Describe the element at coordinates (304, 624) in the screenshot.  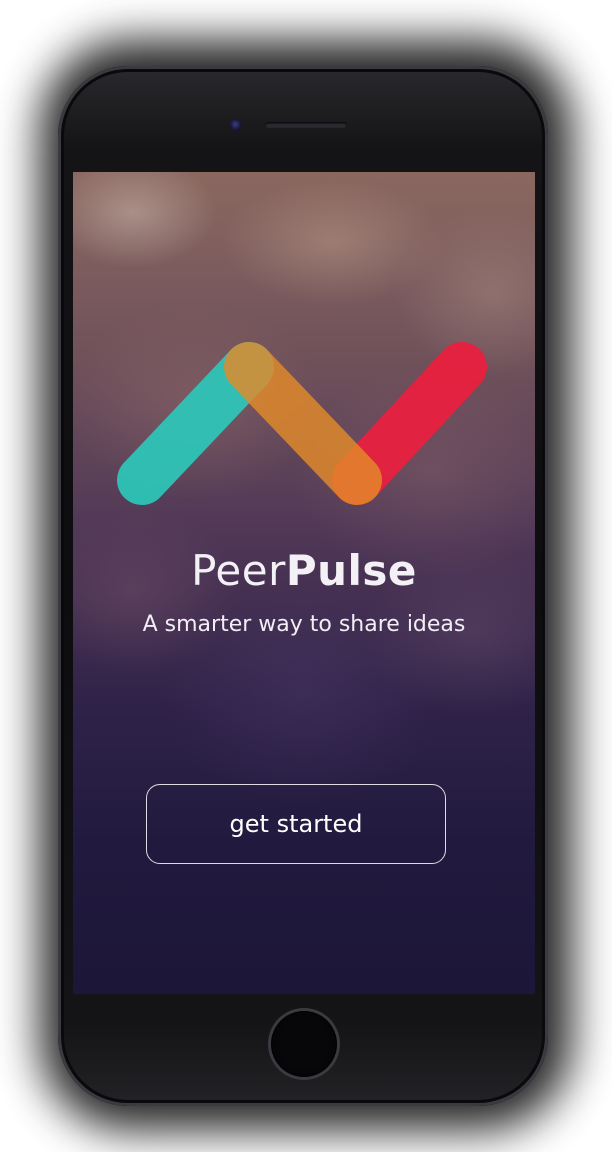
I see `app-tagline: A smarter way to share ideas` at that location.